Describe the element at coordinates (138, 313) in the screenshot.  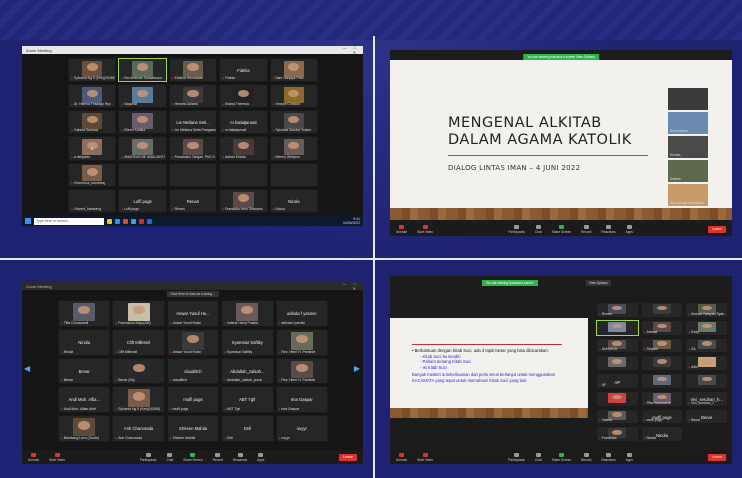
I see `participant-tile: Fransiskus Bayu(AM)` at that location.